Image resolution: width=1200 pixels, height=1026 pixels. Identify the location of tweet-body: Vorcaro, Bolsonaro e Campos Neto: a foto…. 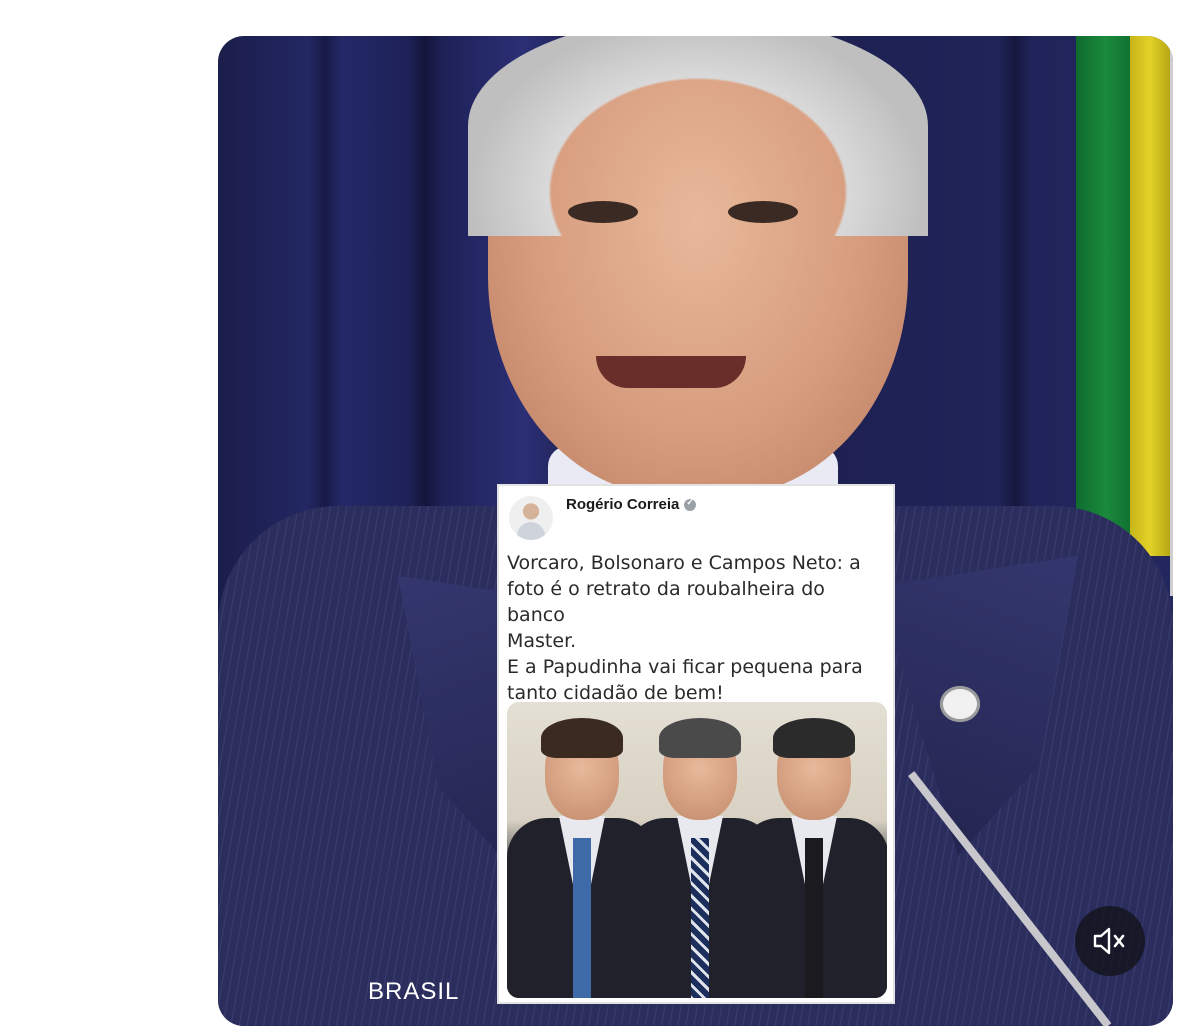
(685, 628).